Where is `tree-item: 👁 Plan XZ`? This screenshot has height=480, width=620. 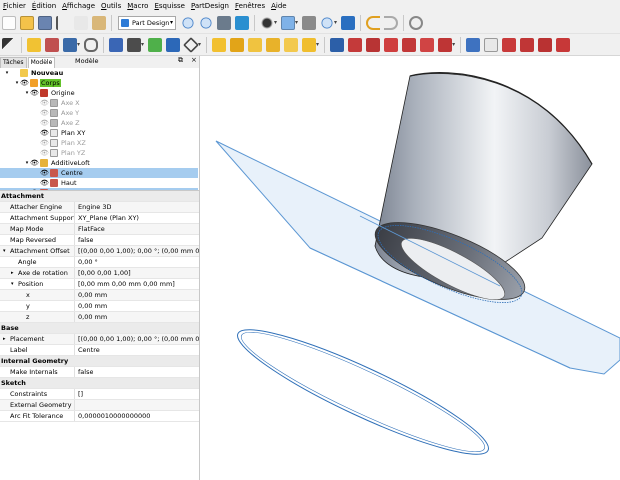 tree-item: 👁 Plan XZ is located at coordinates (99, 143).